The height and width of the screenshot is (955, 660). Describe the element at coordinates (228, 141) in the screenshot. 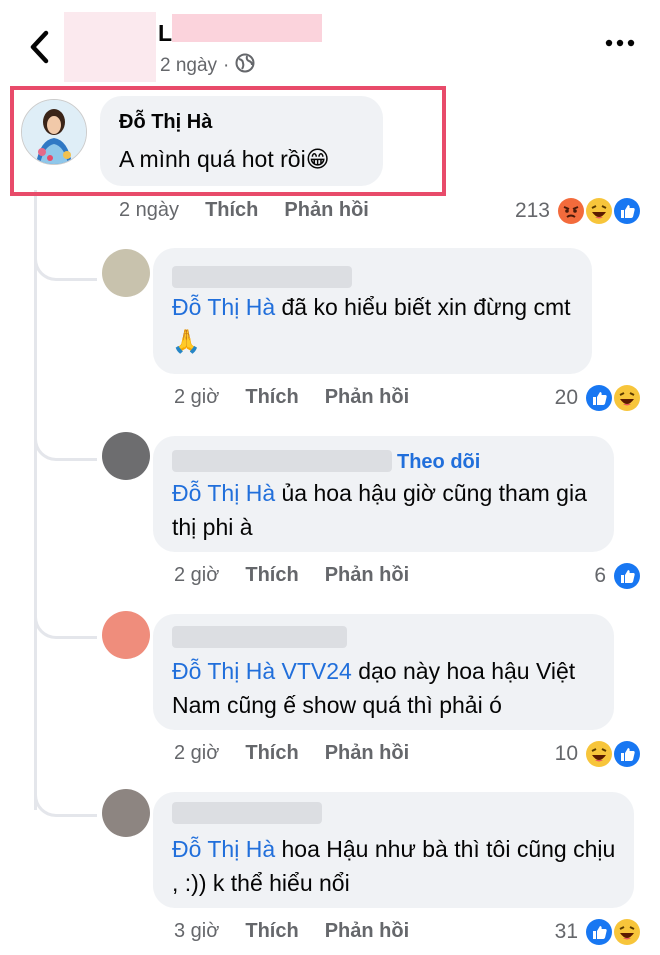

I see `highlight-box` at that location.